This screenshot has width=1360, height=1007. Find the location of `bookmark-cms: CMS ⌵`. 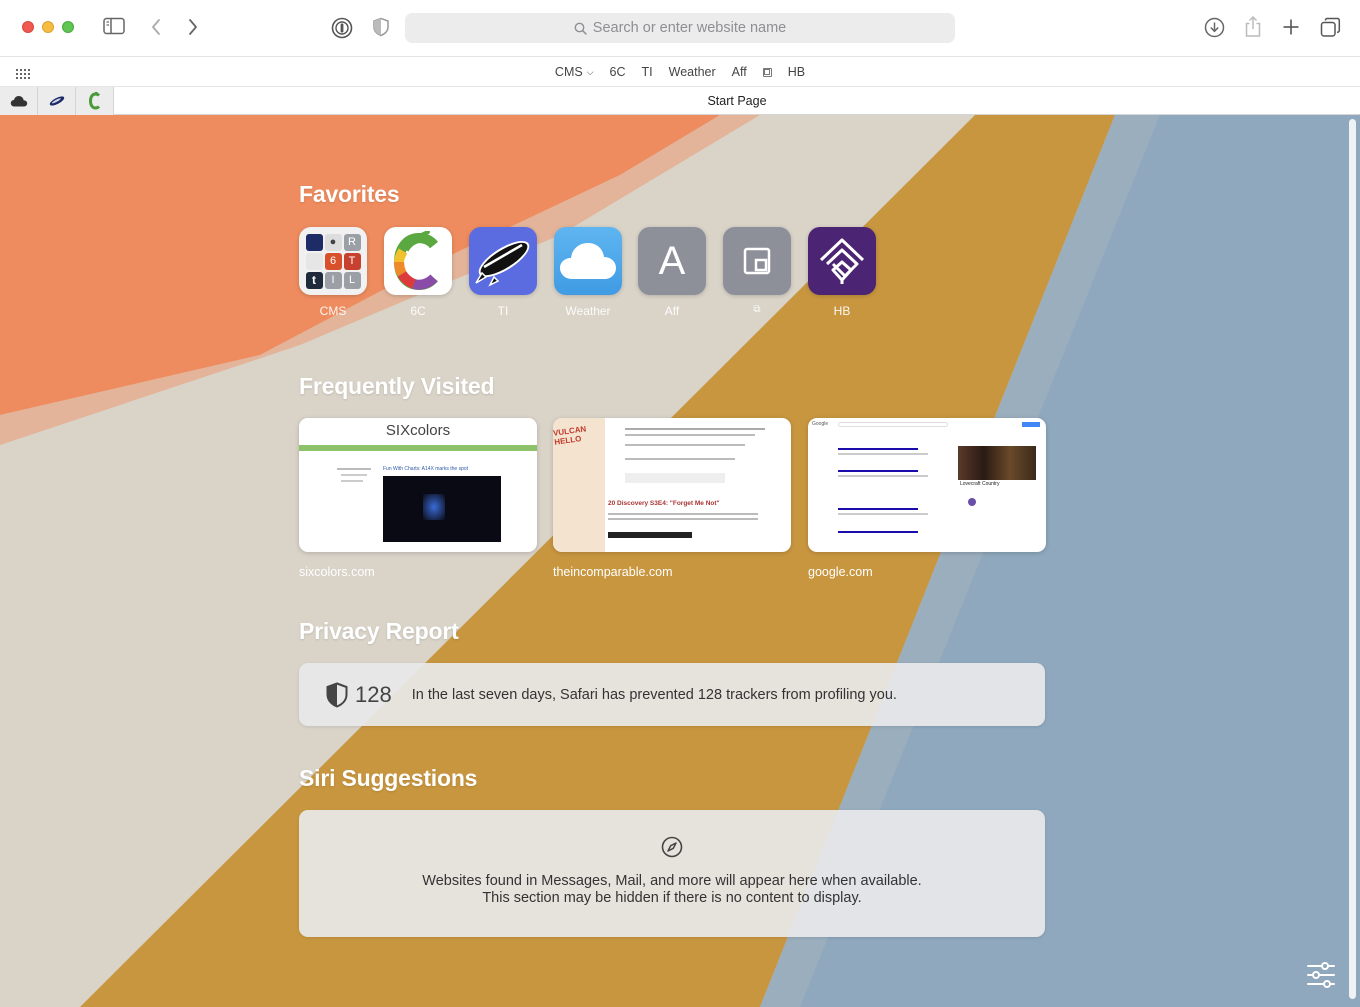

bookmark-cms: CMS ⌵ is located at coordinates (574, 72).